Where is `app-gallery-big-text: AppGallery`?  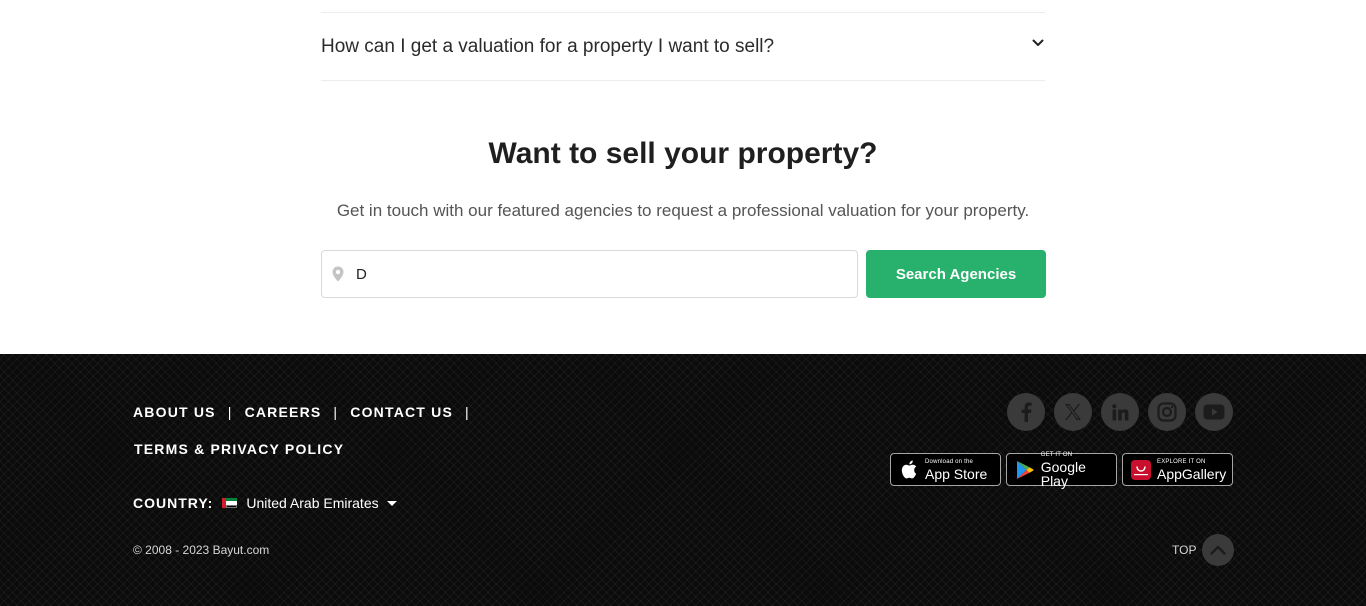 app-gallery-big-text: AppGallery is located at coordinates (1192, 473).